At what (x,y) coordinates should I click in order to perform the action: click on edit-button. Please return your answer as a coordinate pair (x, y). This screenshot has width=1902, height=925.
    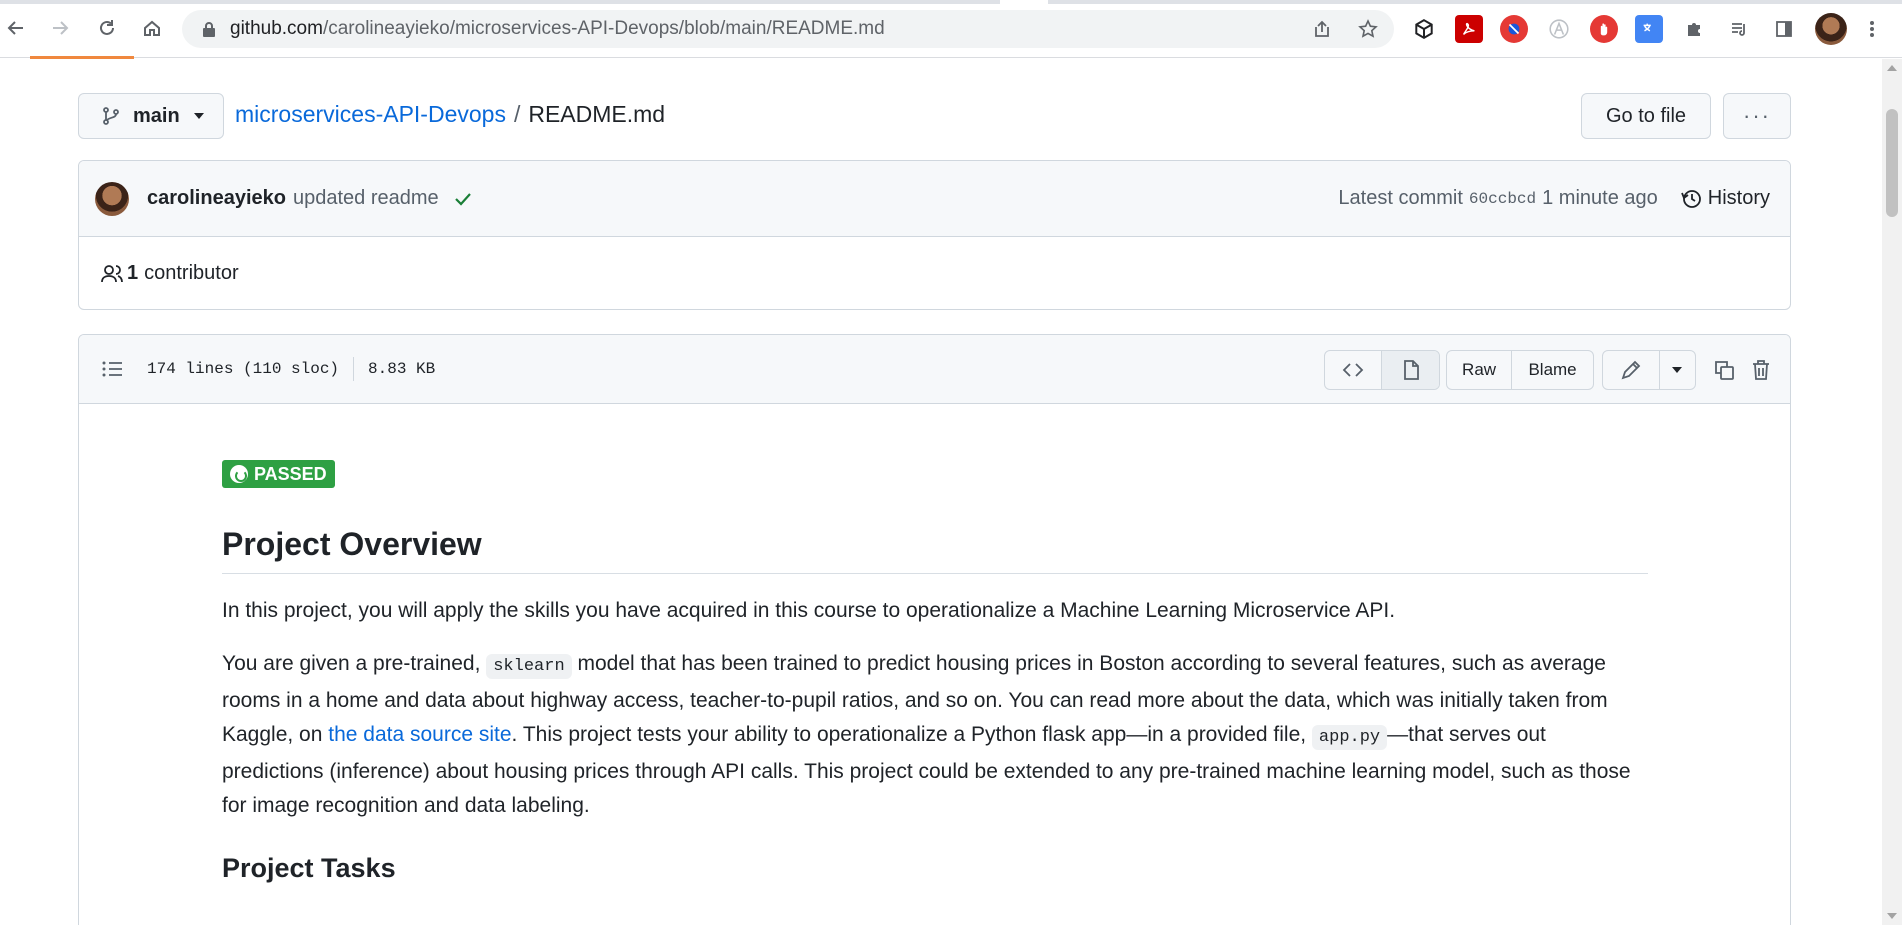
    Looking at the image, I should click on (1631, 370).